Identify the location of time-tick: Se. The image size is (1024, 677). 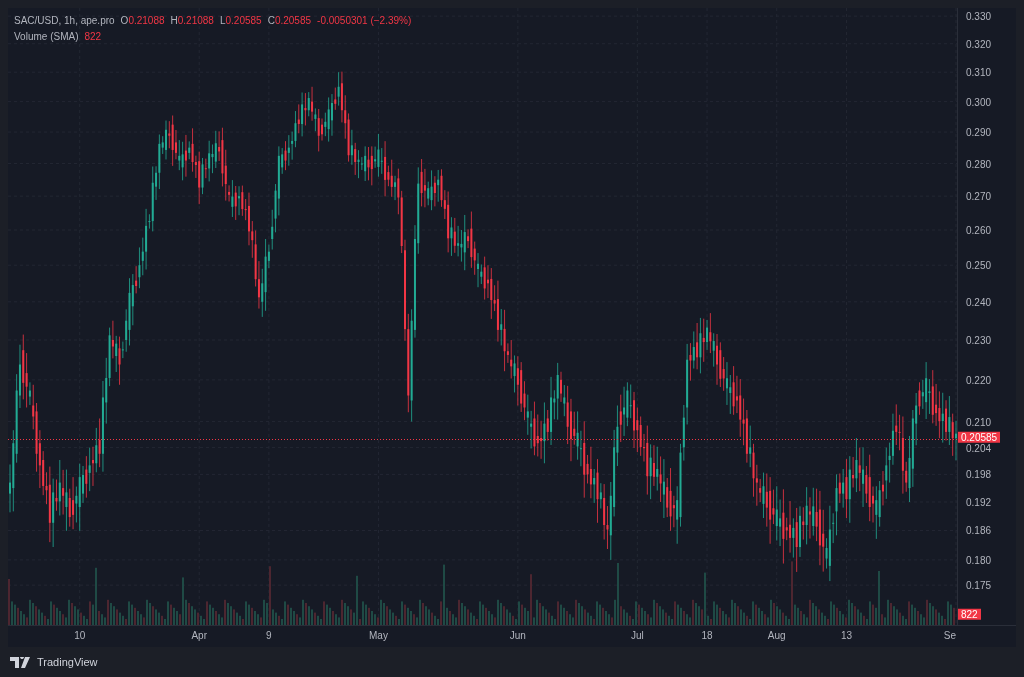
(949, 635).